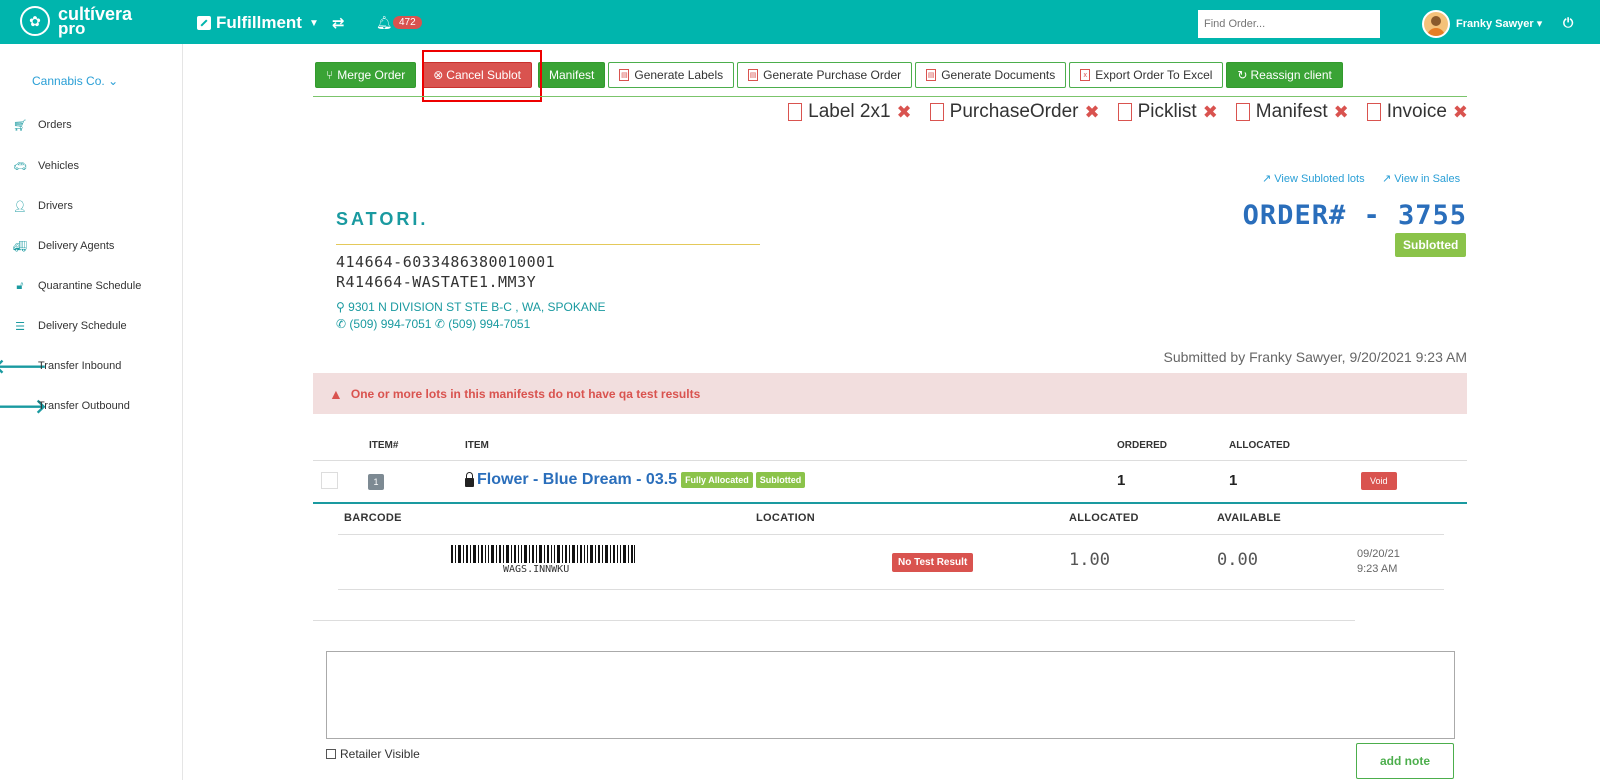  Describe the element at coordinates (1142, 445) in the screenshot. I see `header-ordered: ORDERED` at that location.